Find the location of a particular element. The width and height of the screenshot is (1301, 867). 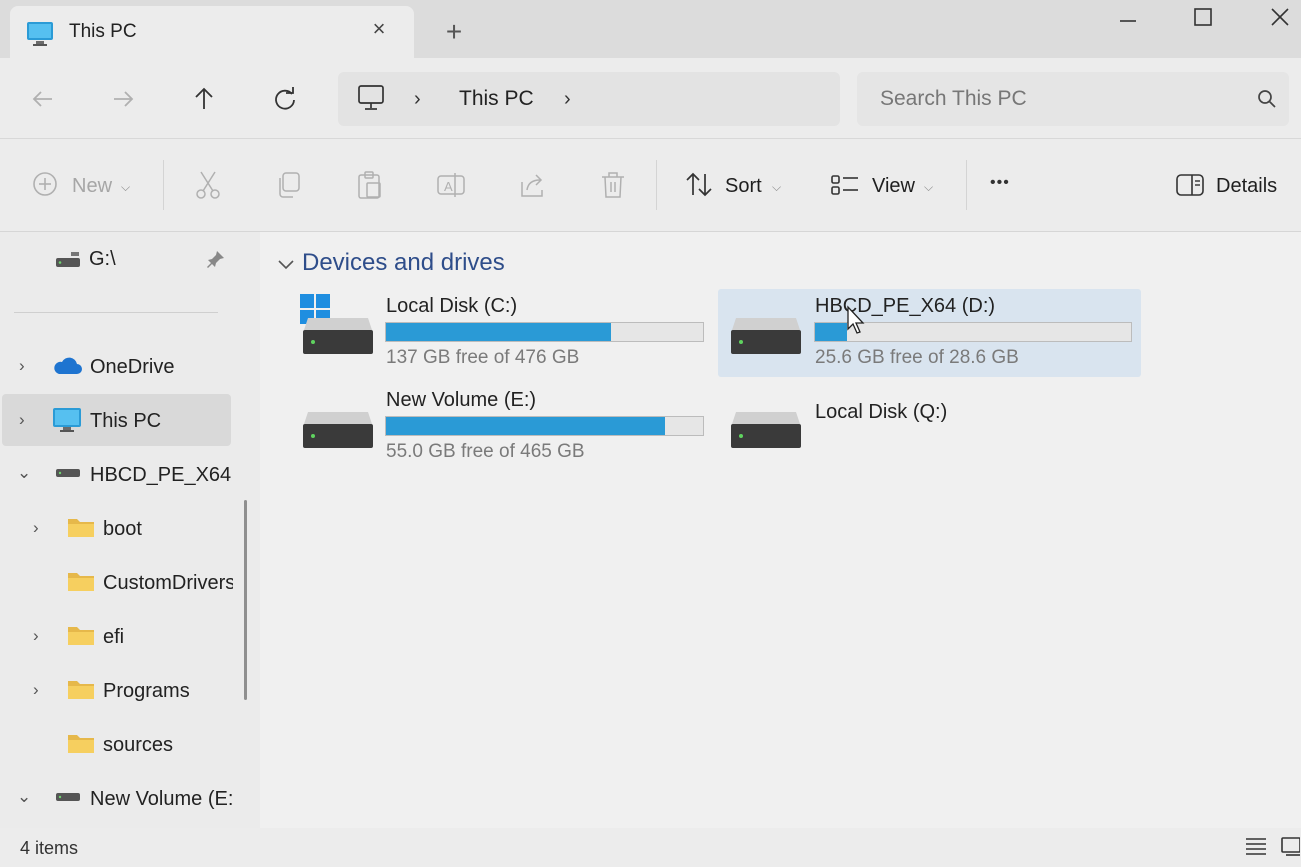

maximize-button is located at coordinates (1203, 18).